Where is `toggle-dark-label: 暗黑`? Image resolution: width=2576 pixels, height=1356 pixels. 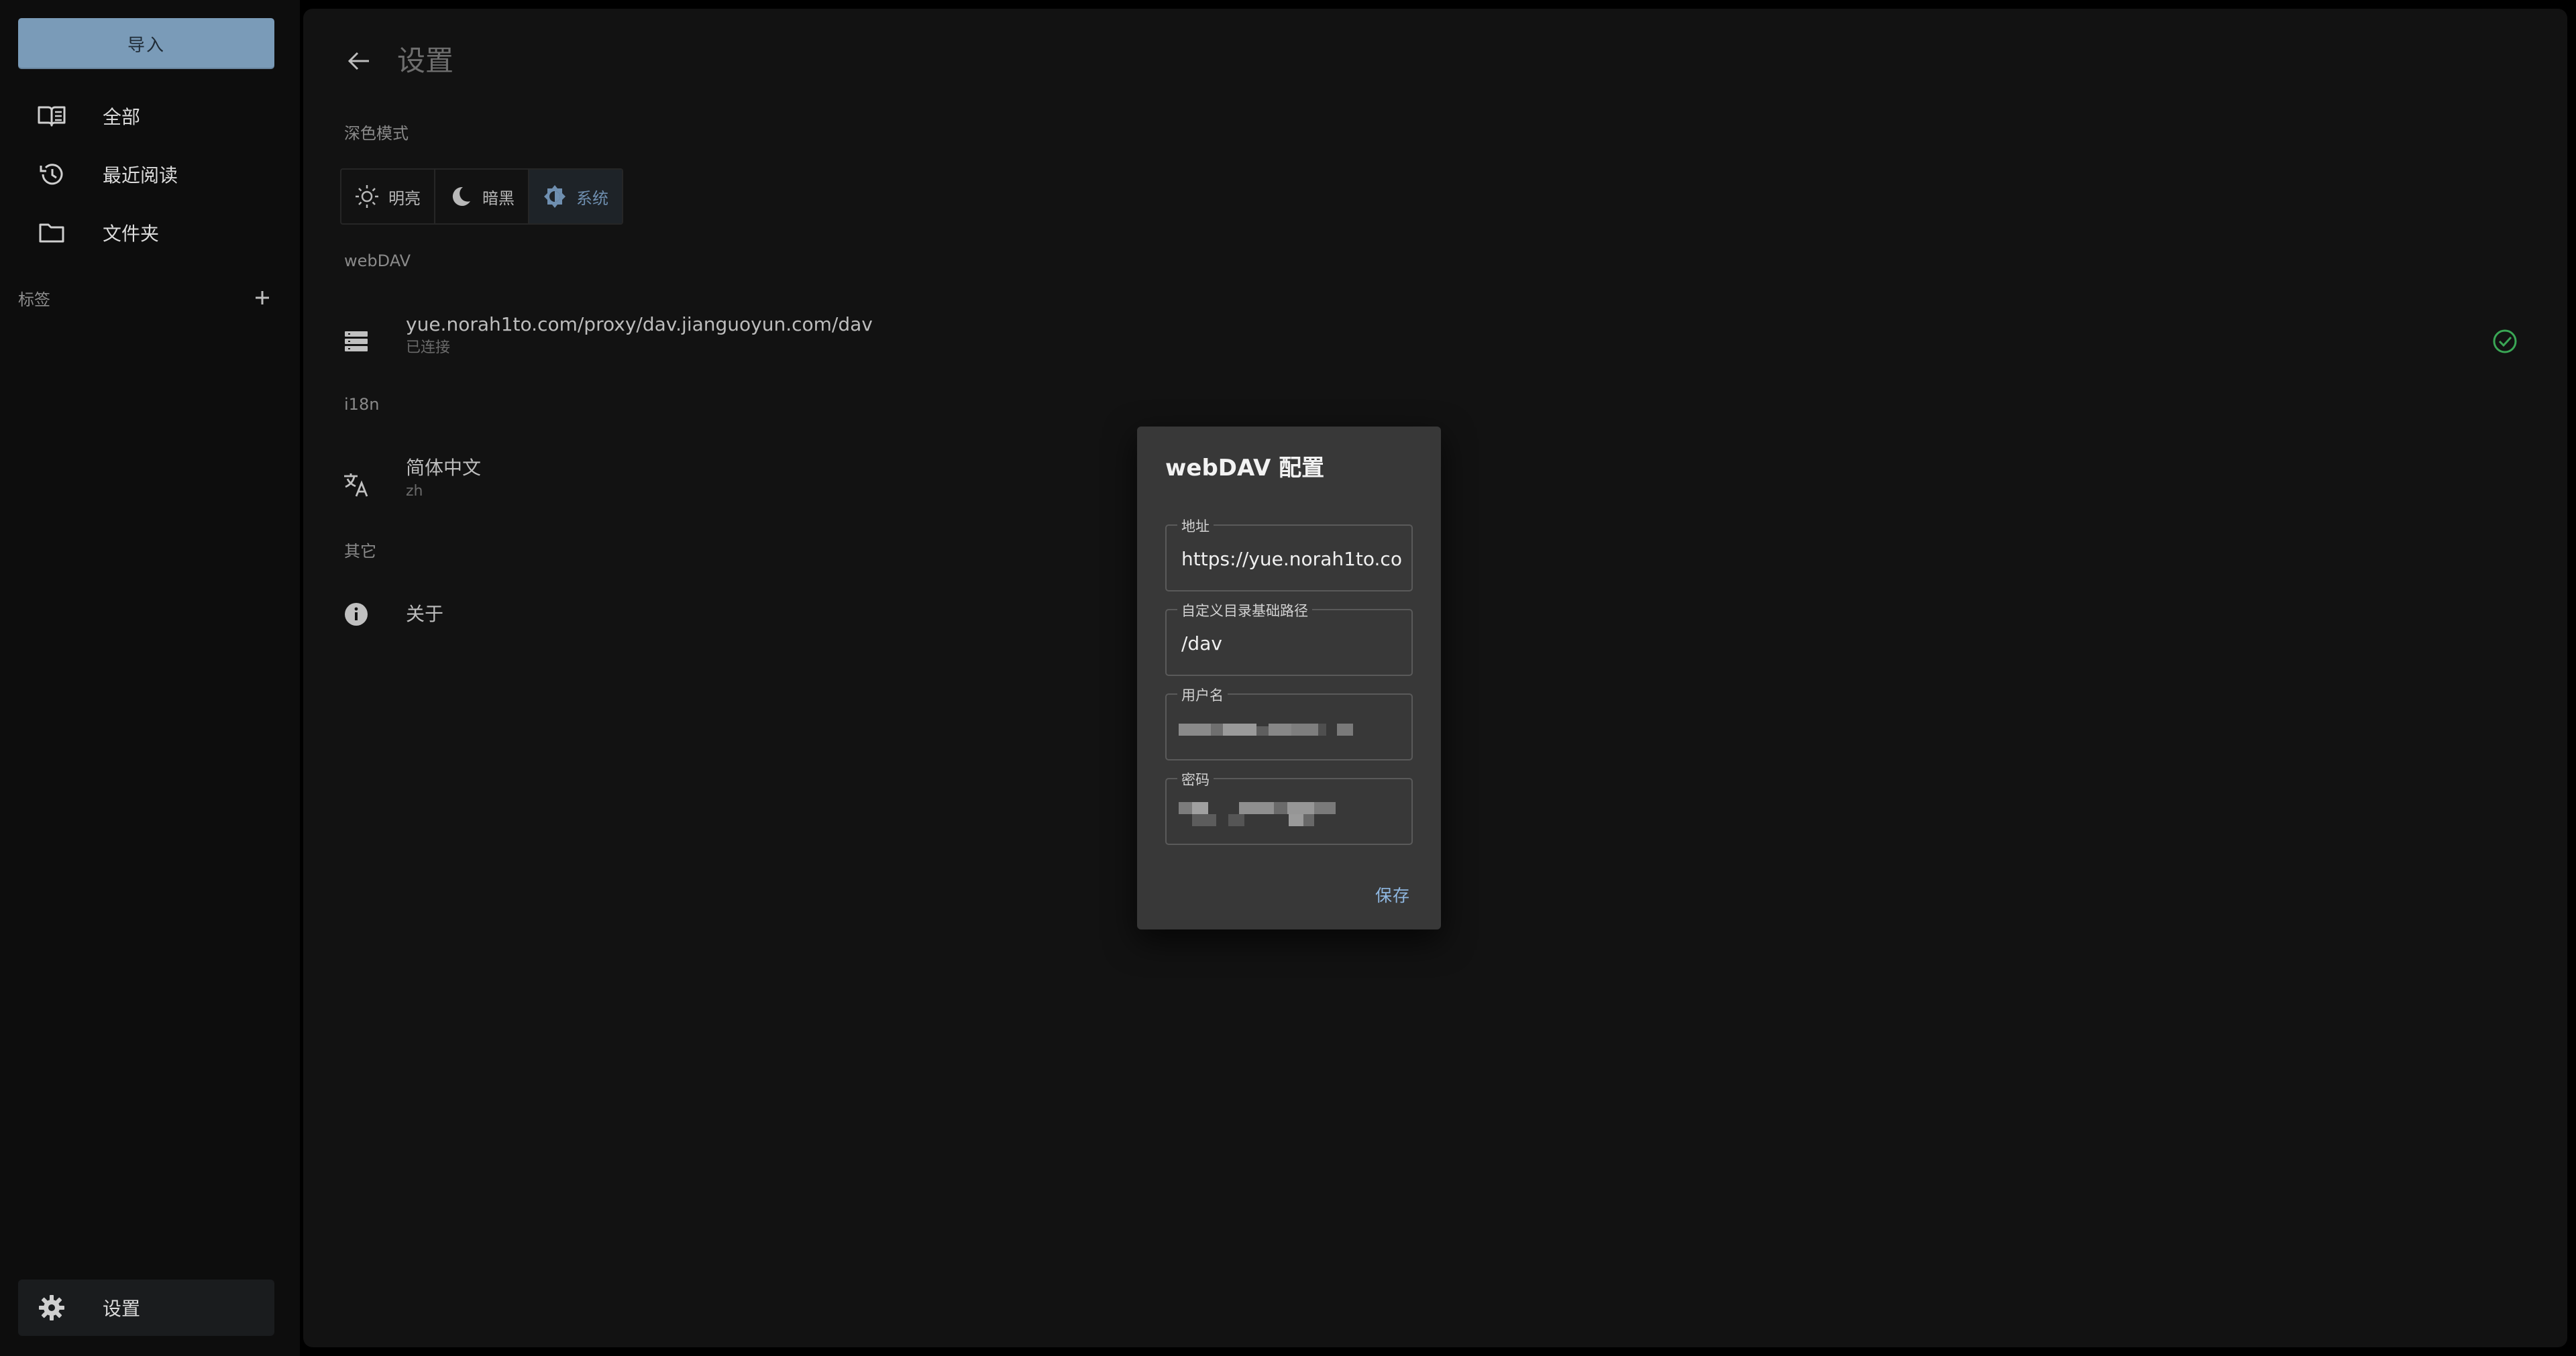
toggle-dark-label: 暗黑 is located at coordinates (498, 198).